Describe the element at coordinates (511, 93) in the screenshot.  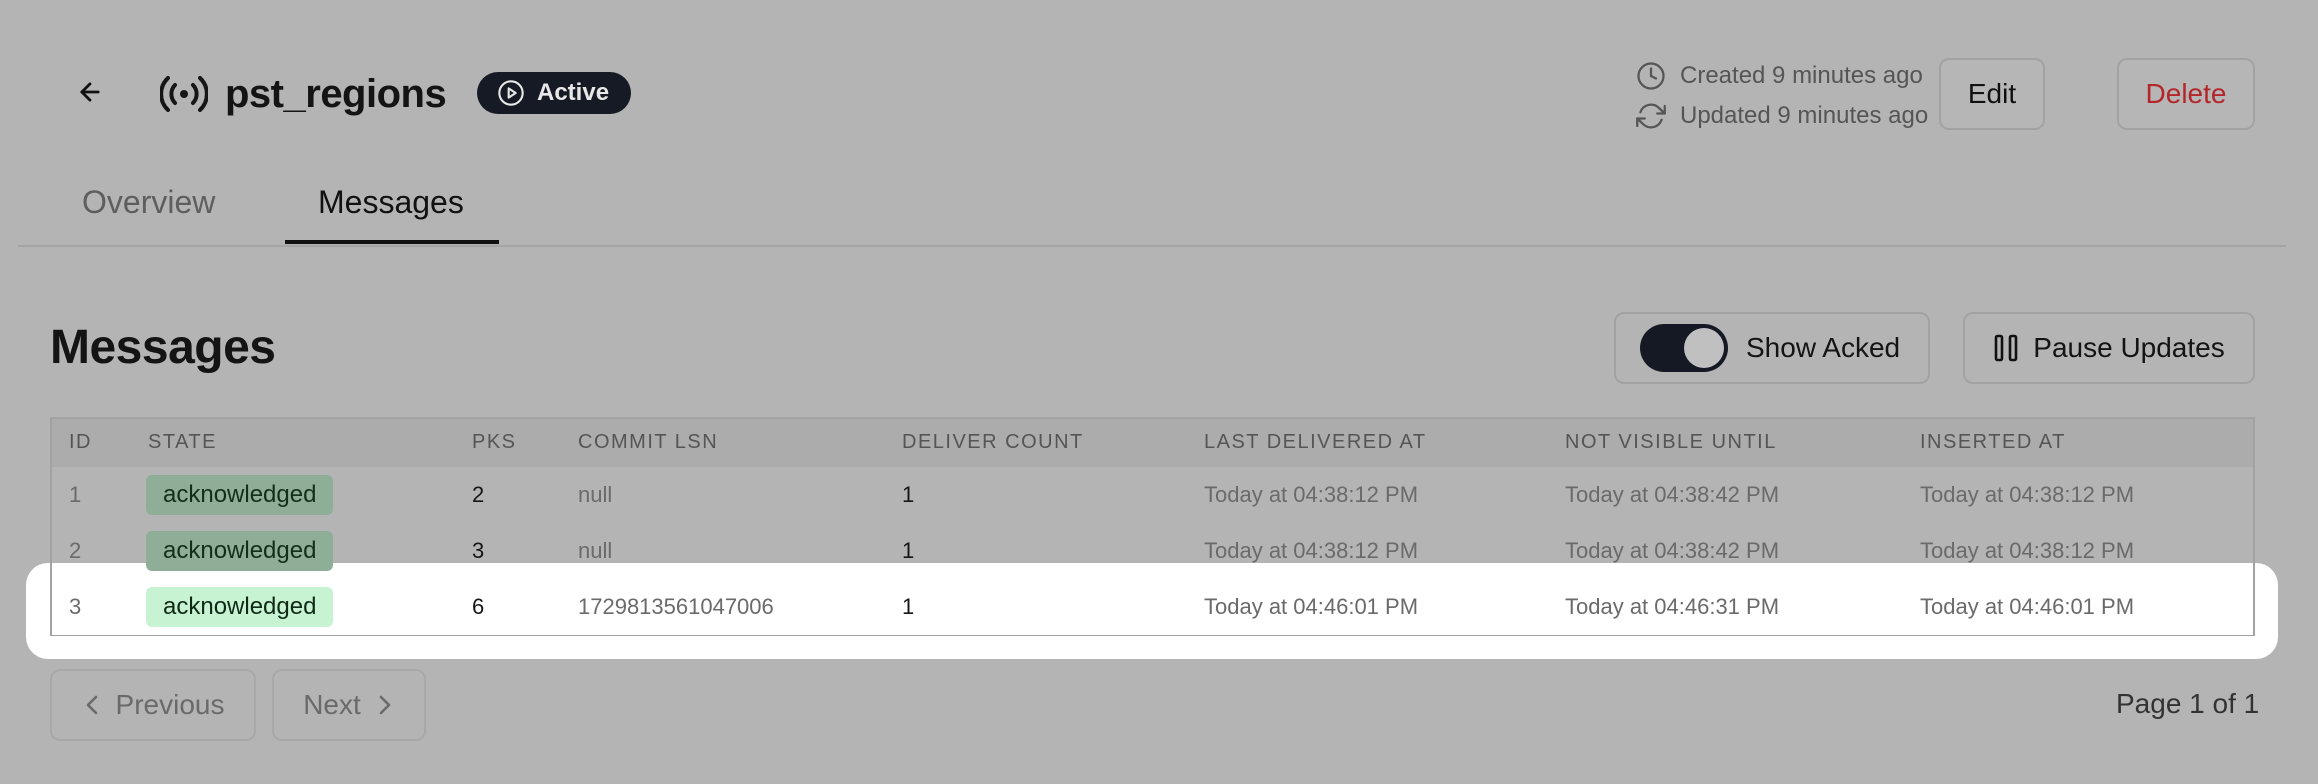
I see `play-circle-icon` at that location.